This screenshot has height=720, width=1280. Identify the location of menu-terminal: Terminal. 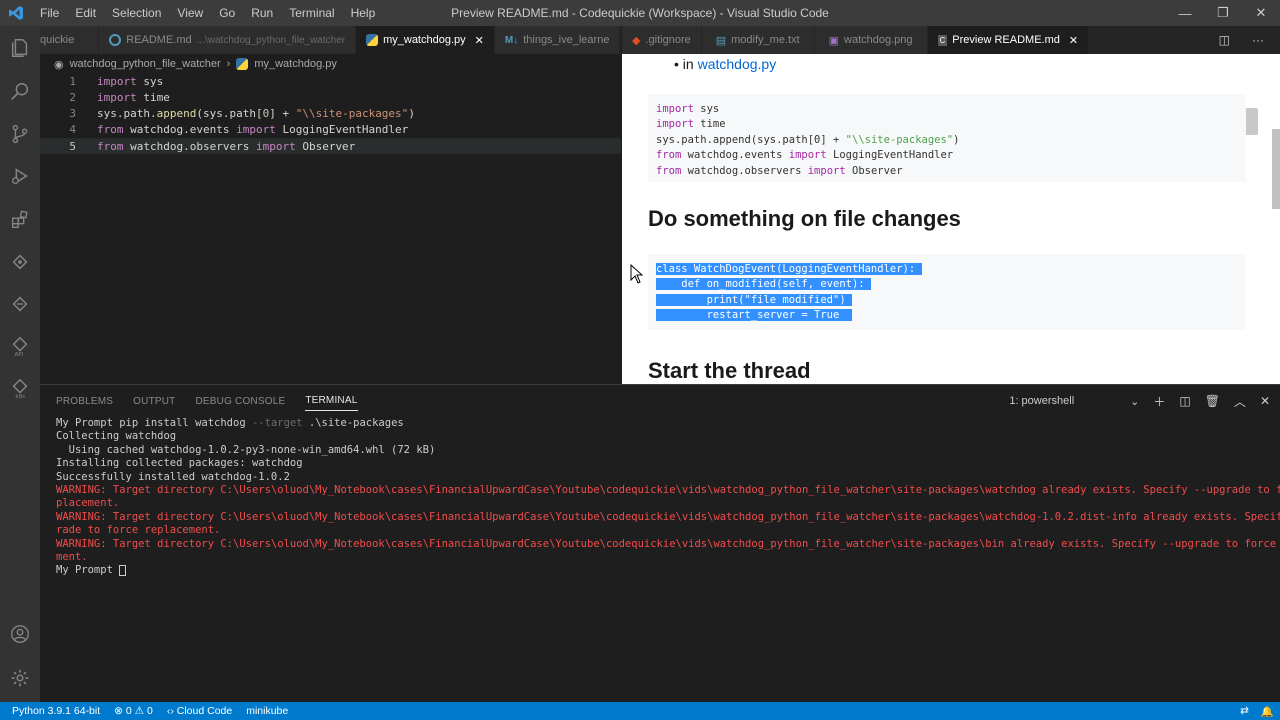
(311, 13).